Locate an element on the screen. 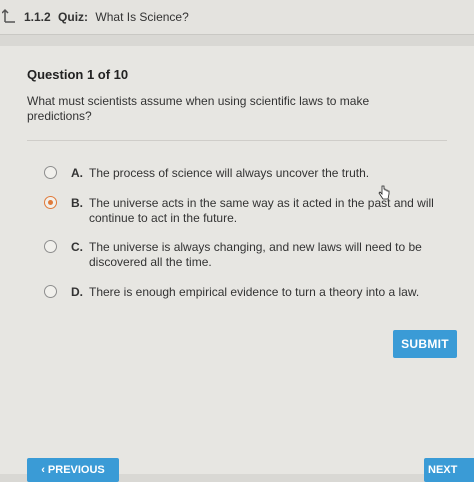 The width and height of the screenshot is (474, 482). option-letter: C. is located at coordinates (77, 247).